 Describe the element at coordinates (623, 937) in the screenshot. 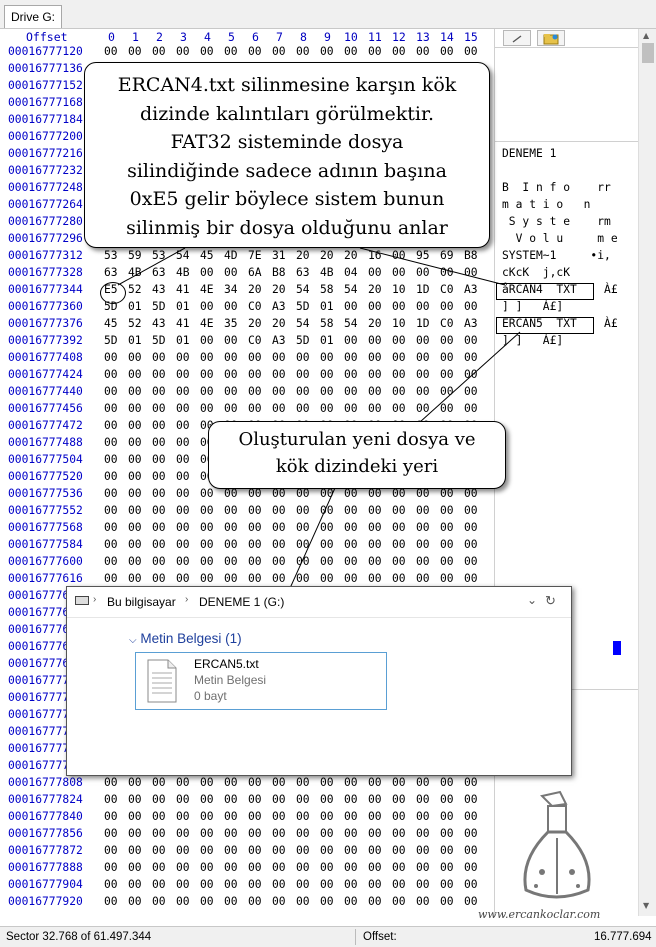

I see `offset-status-value: 16.777.694` at that location.